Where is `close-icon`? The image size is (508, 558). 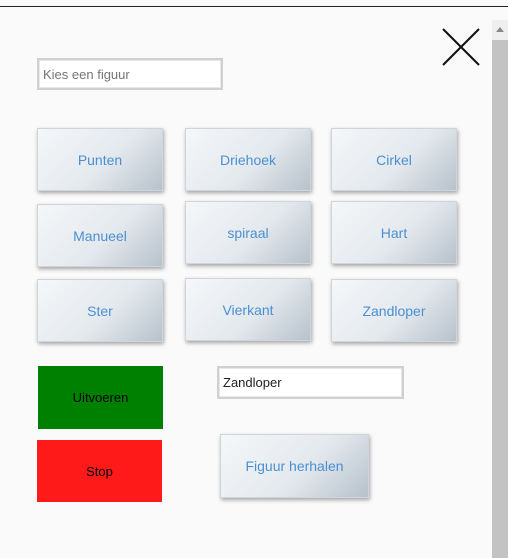
close-icon is located at coordinates (461, 47).